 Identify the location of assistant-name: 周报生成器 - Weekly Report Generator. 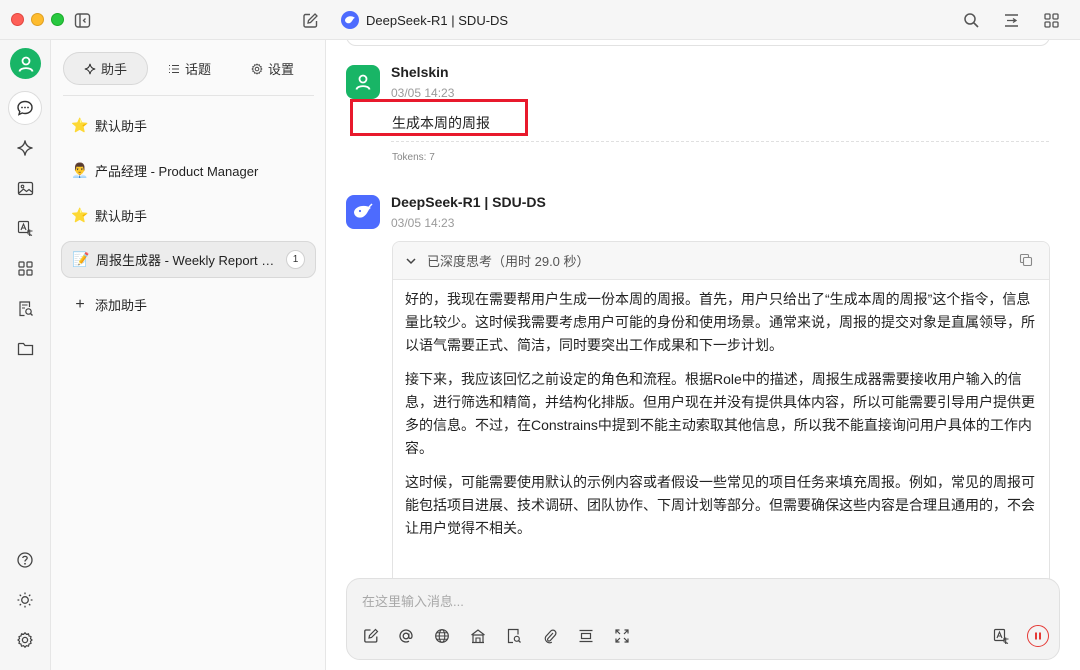
(188, 260).